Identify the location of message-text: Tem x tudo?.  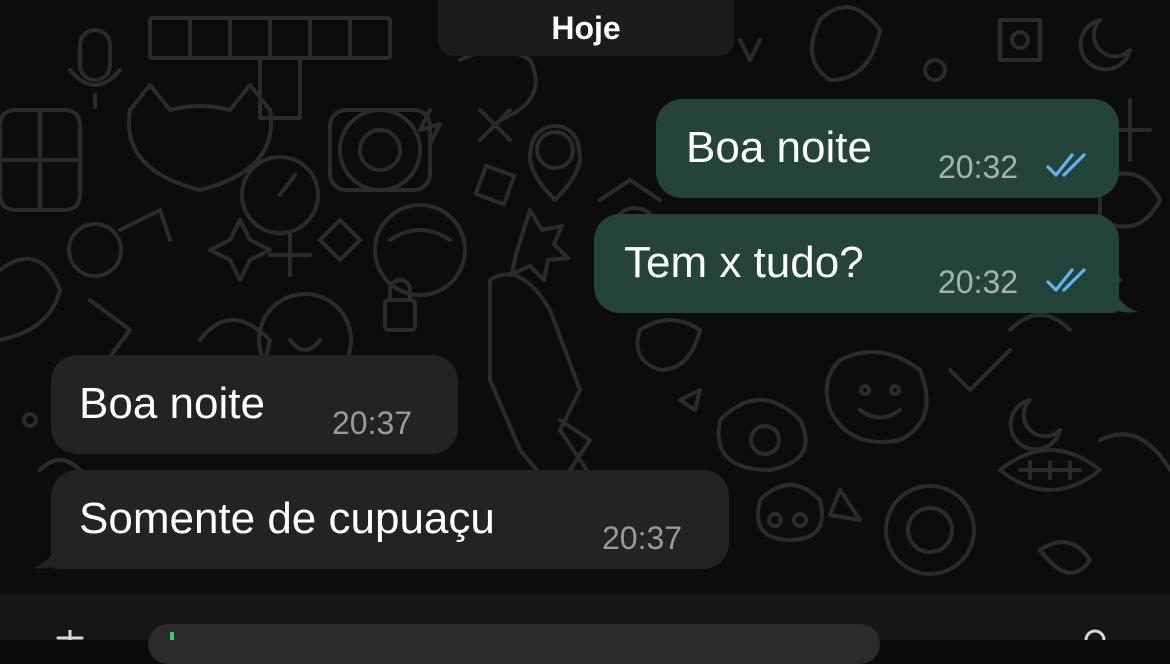
(744, 262).